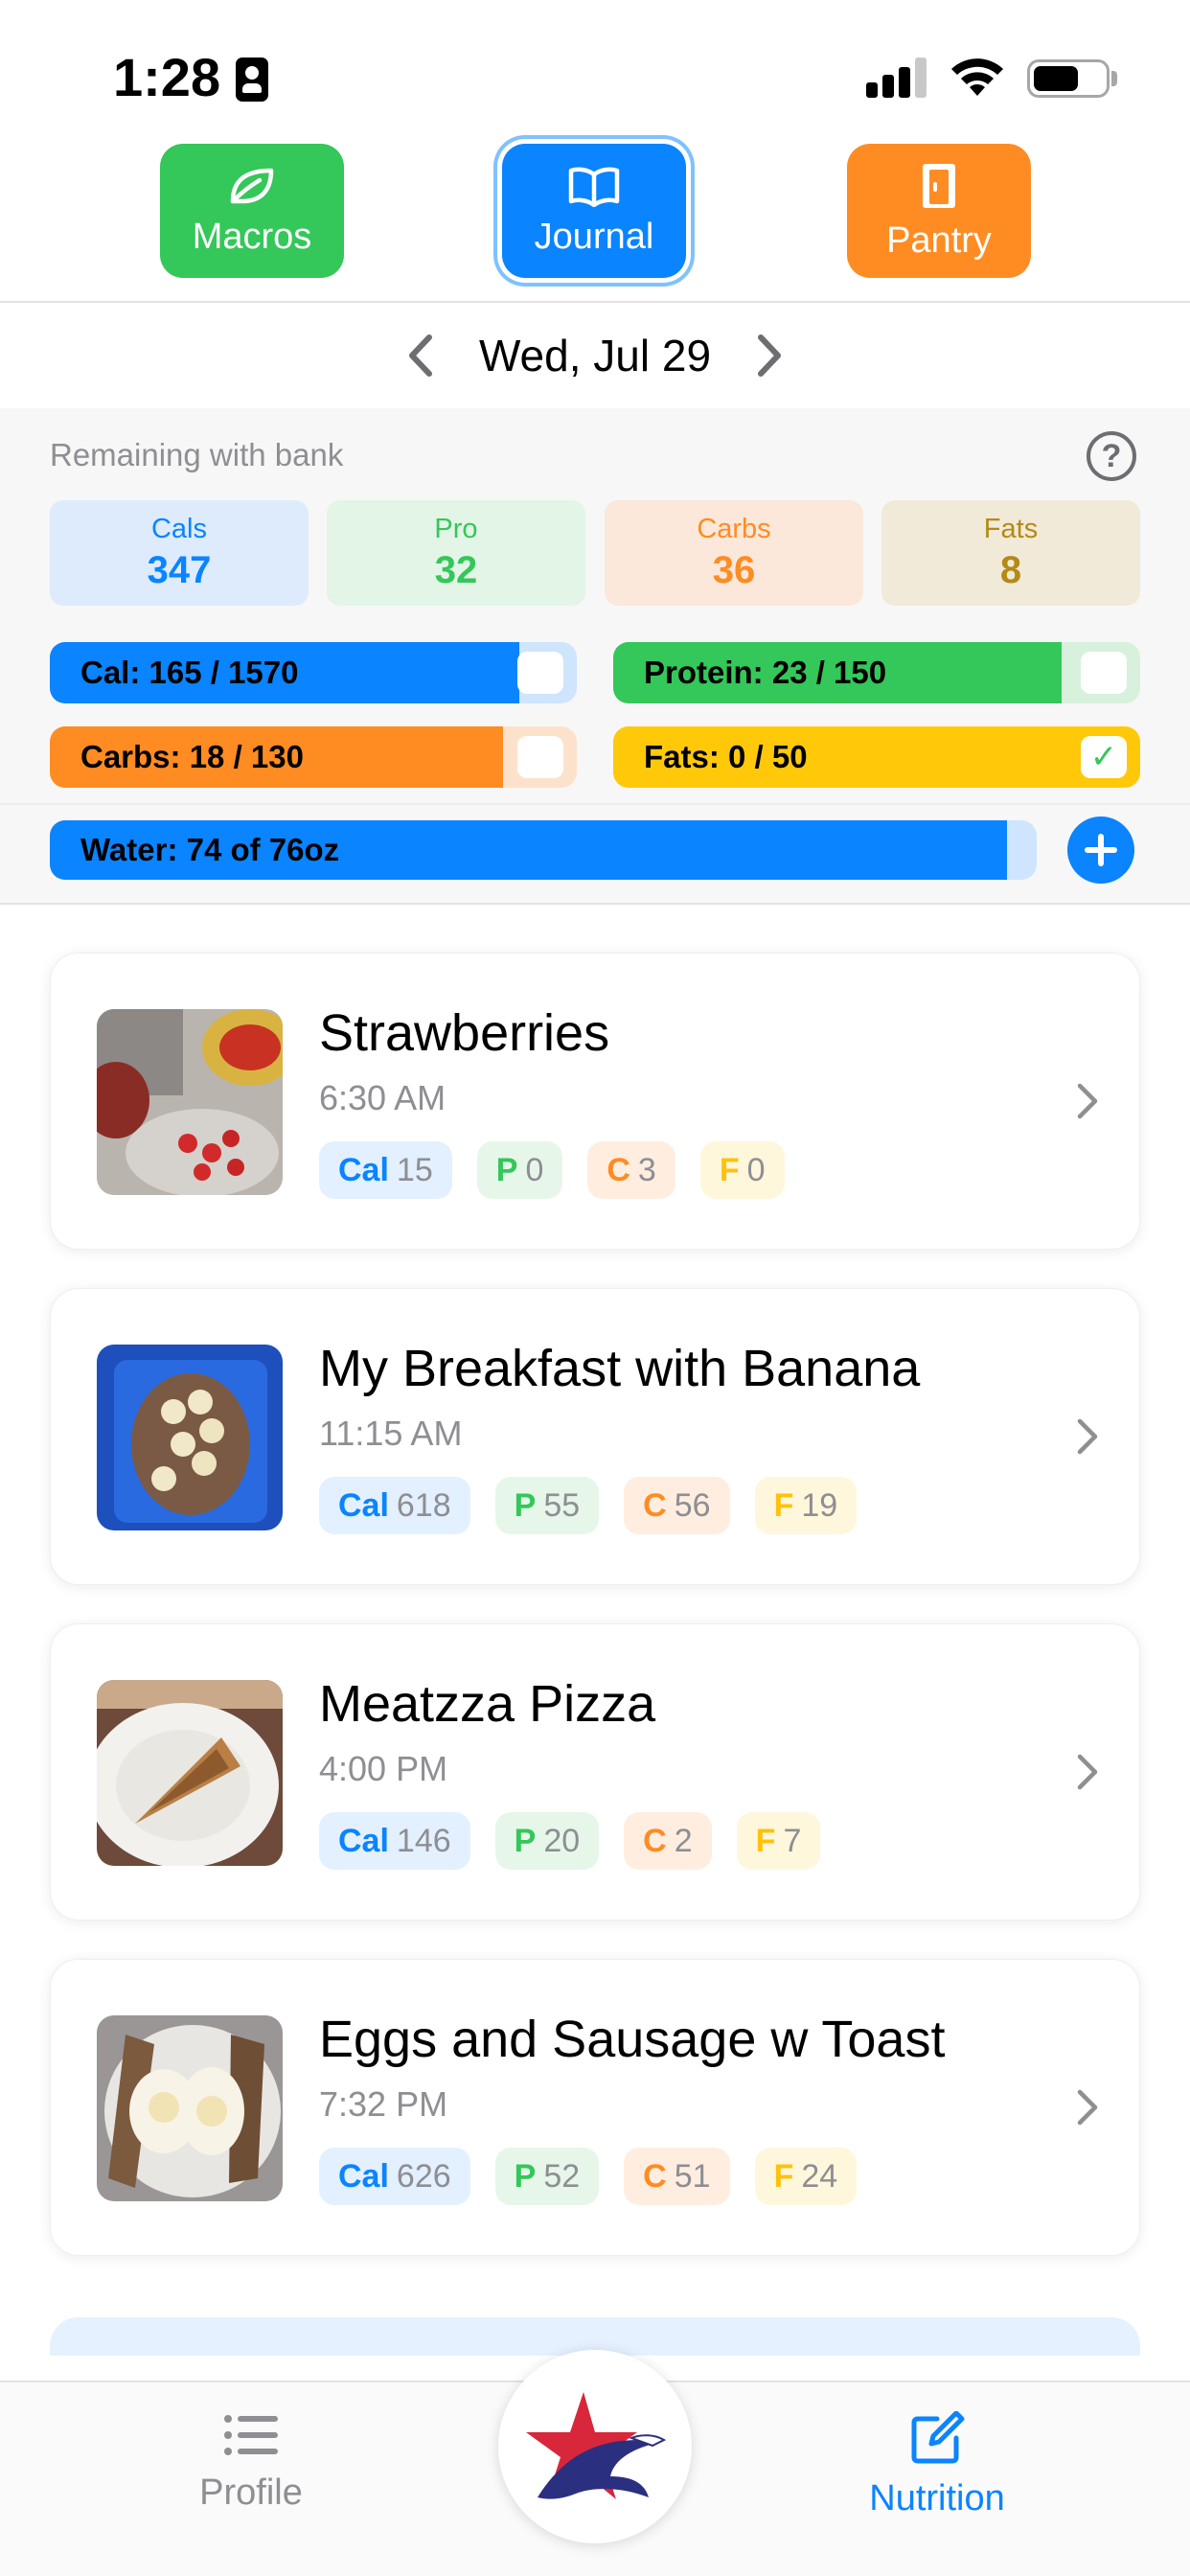  What do you see at coordinates (1104, 673) in the screenshot?
I see `protein-checkbox` at bounding box center [1104, 673].